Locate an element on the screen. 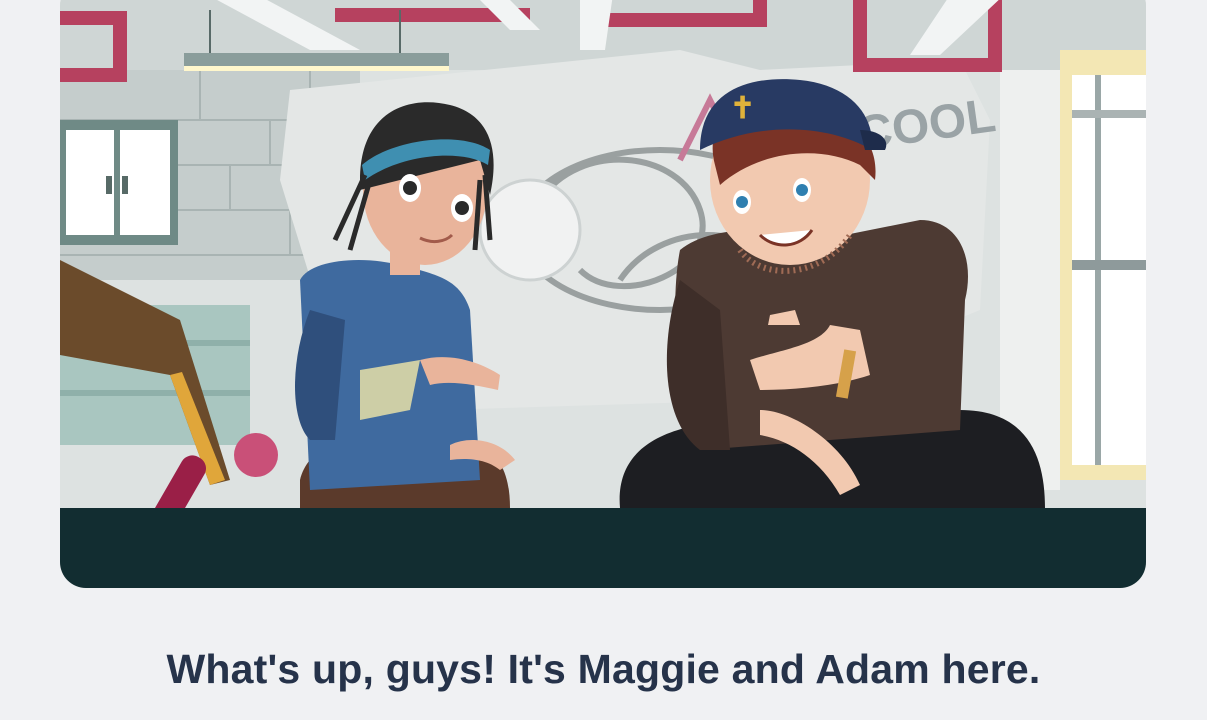 The width and height of the screenshot is (1207, 720). floor is located at coordinates (603, 548).